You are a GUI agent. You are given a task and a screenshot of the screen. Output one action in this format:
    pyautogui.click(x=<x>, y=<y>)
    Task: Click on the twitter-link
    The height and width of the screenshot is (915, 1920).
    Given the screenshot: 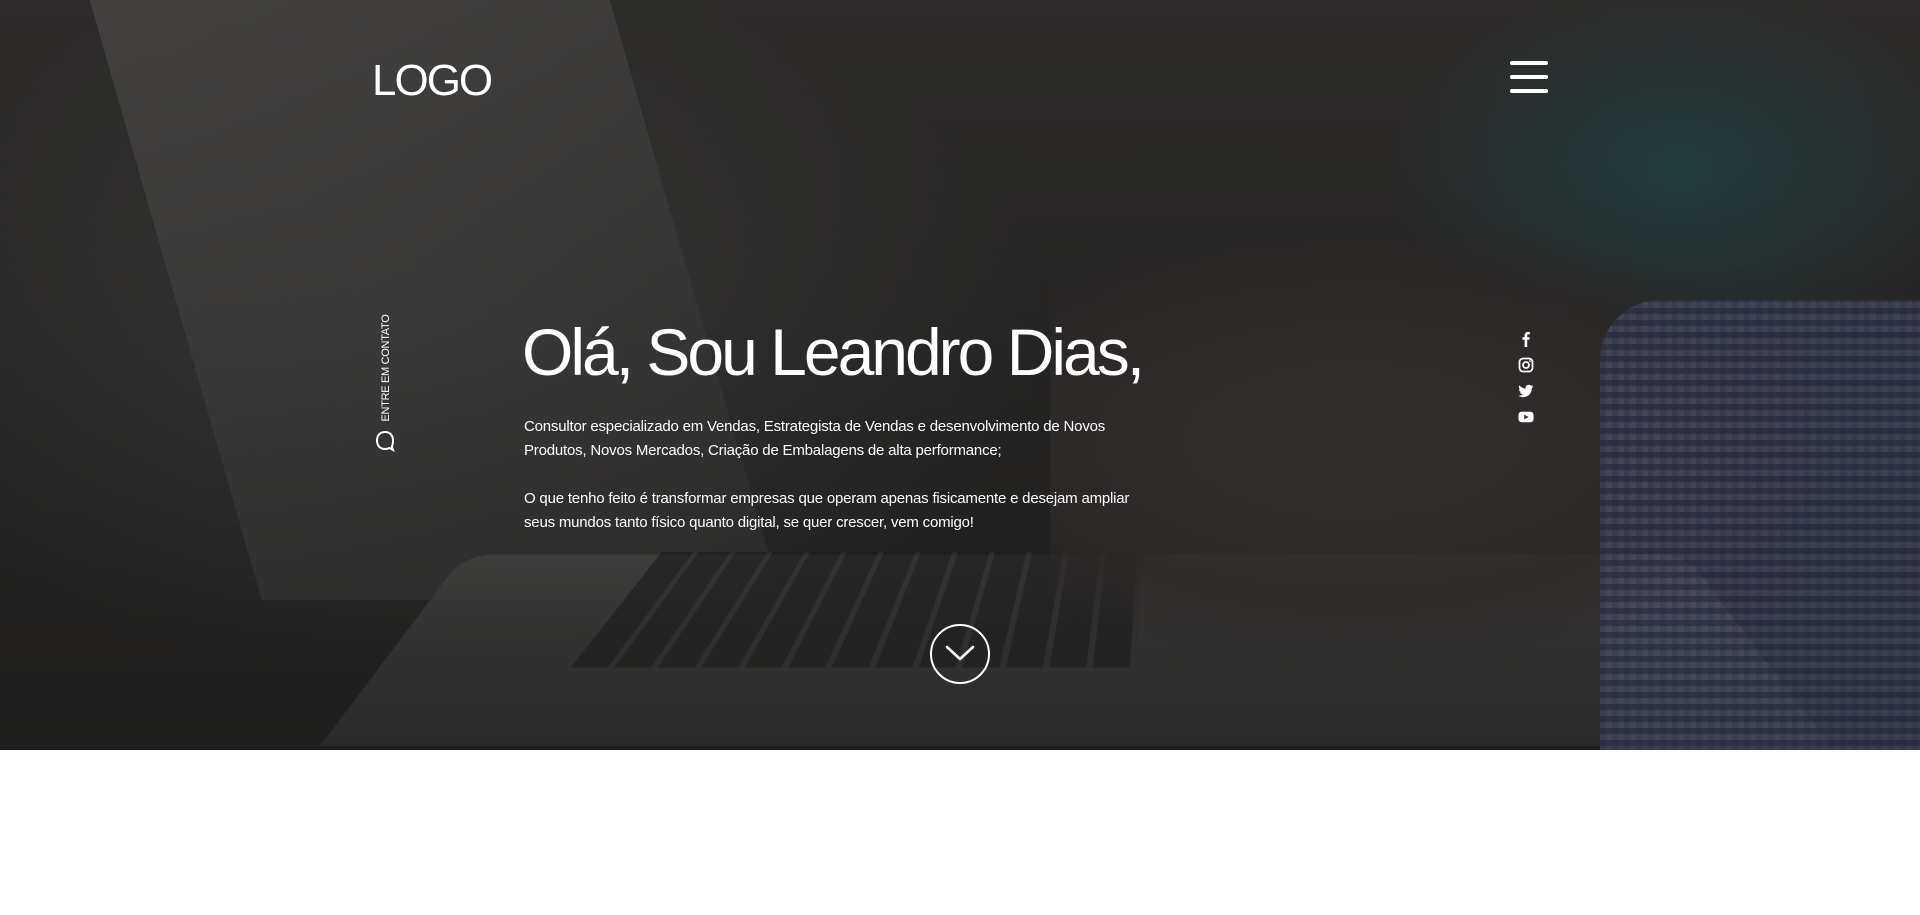 What is the action you would take?
    pyautogui.click(x=1526, y=391)
    